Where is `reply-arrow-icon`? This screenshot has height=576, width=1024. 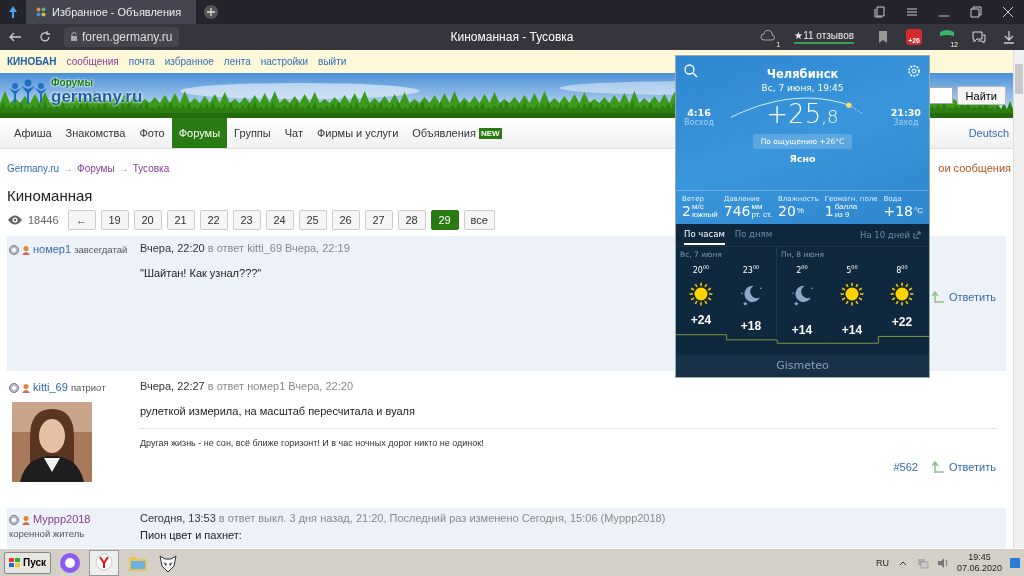 reply-arrow-icon is located at coordinates (937, 297).